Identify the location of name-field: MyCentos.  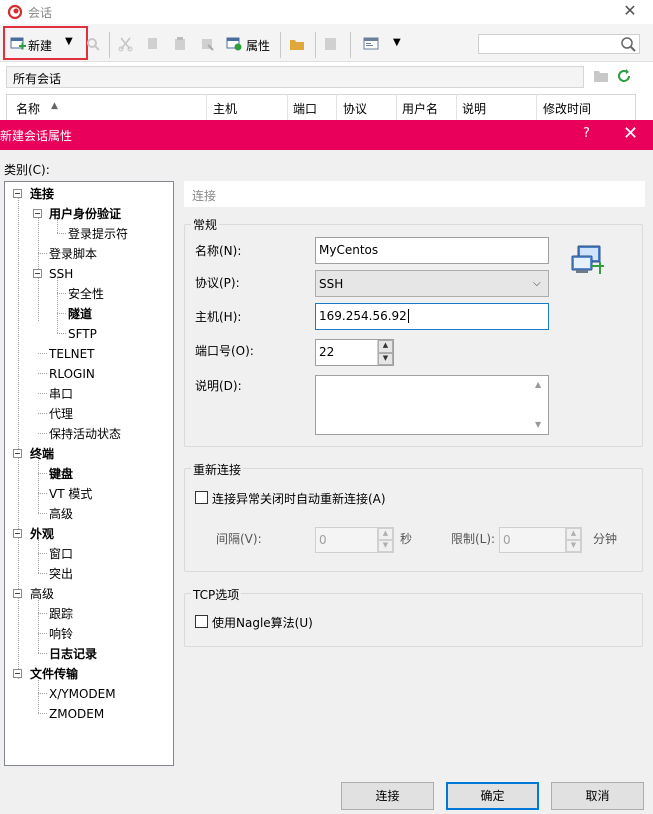
(432, 250).